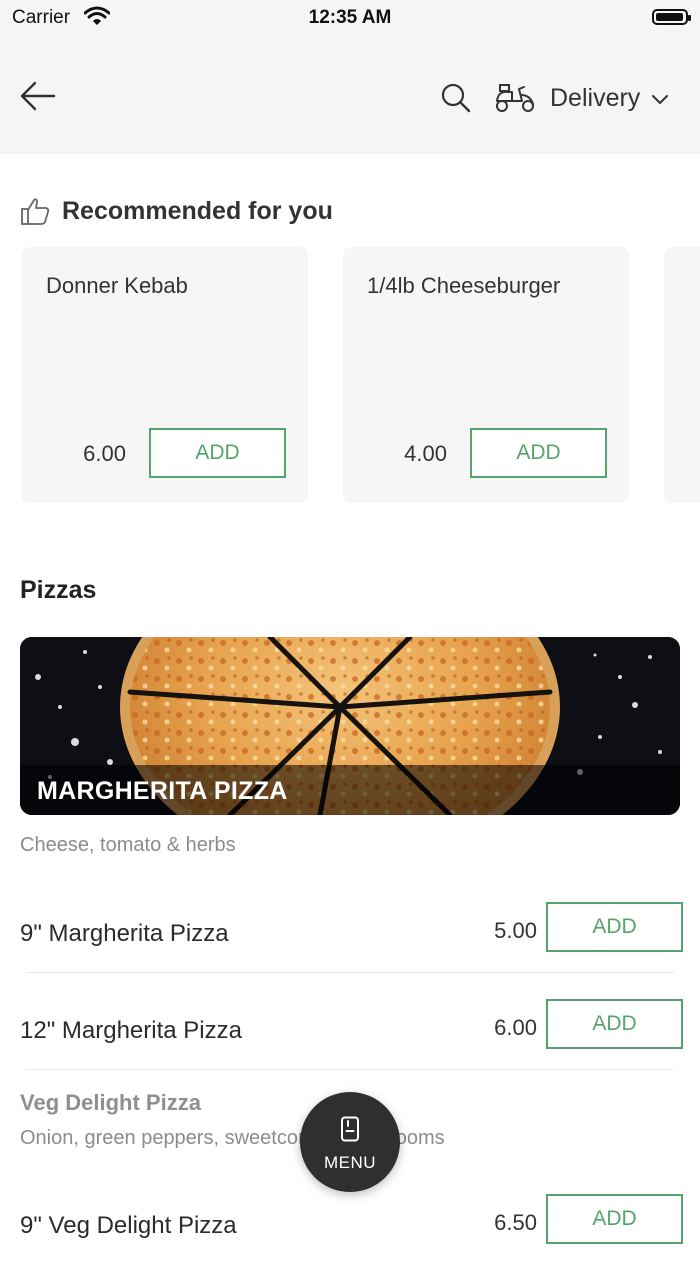 This screenshot has height=1276, width=700. I want to click on delivery-mode-selector: Delivery, so click(581, 98).